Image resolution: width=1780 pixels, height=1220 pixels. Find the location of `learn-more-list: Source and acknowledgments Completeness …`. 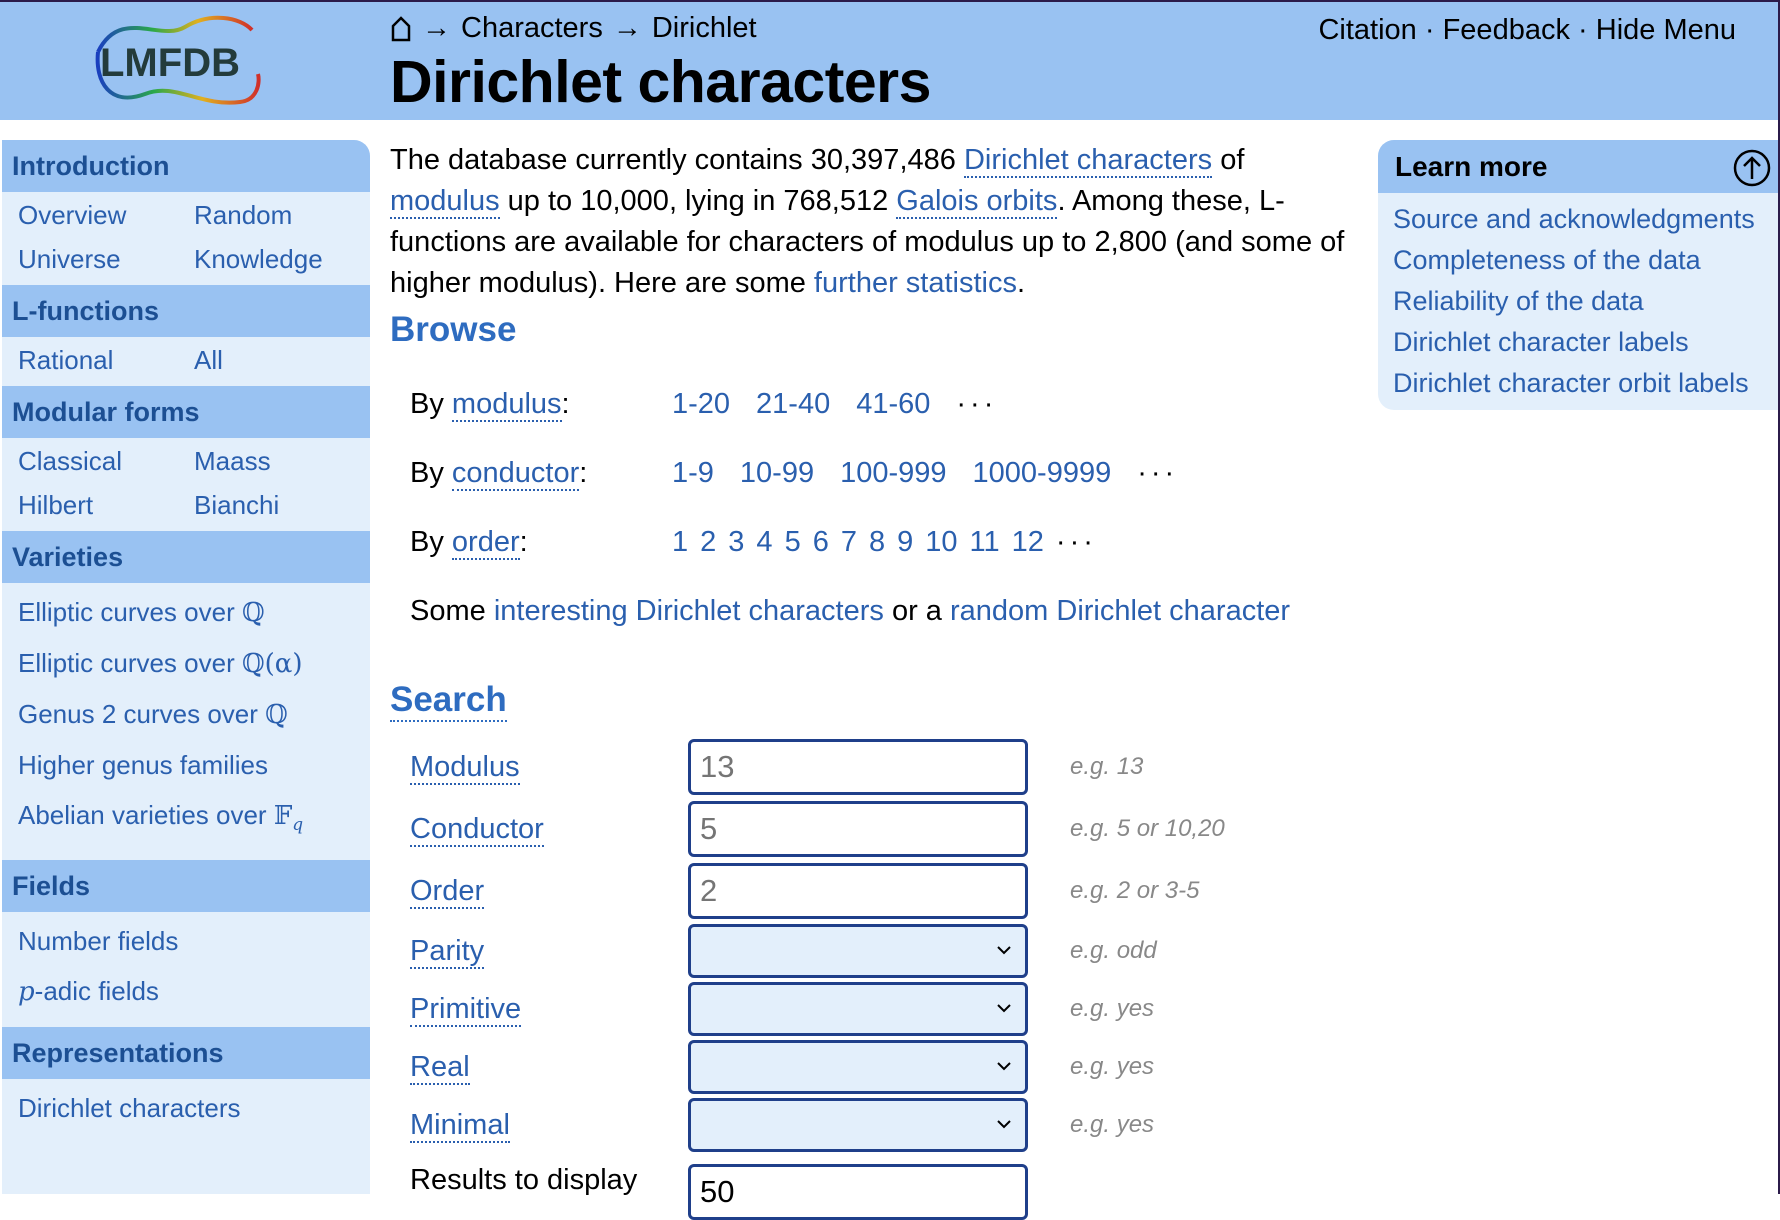

learn-more-list: Source and acknowledgments Completeness … is located at coordinates (1579, 298).